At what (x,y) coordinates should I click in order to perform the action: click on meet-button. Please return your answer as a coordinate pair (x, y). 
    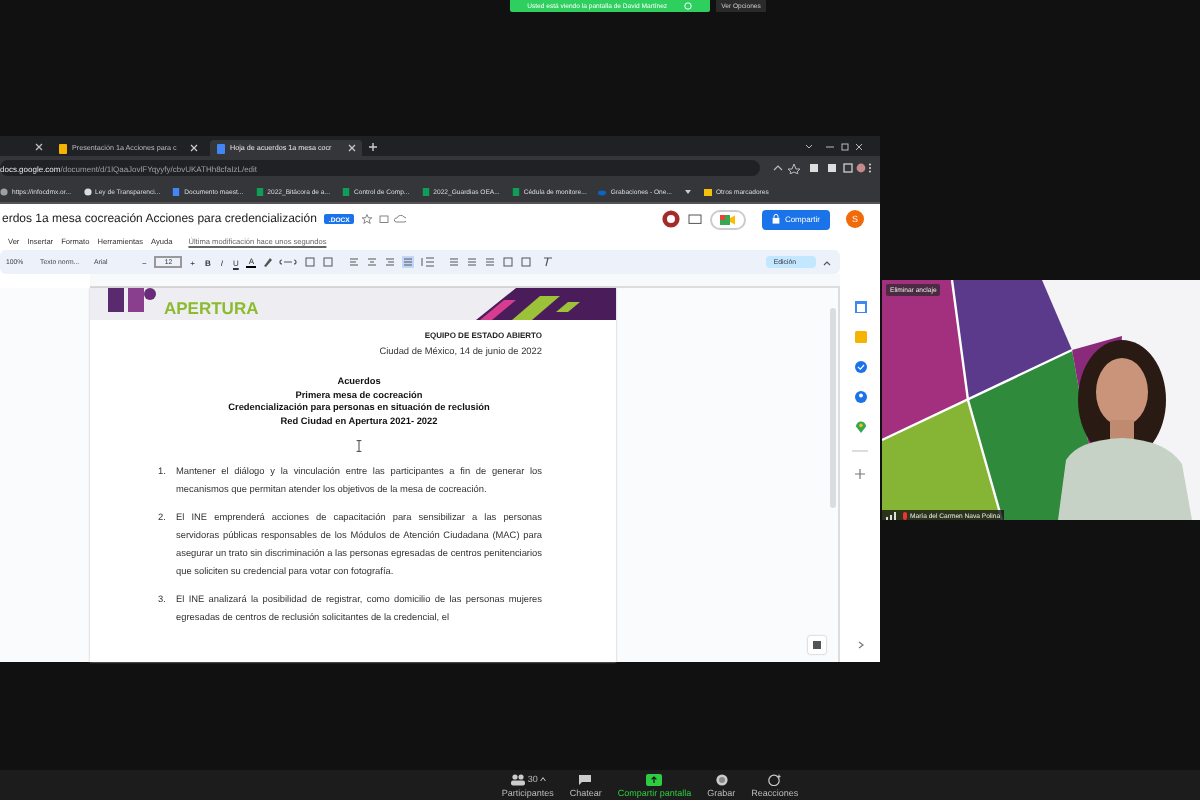
    Looking at the image, I should click on (728, 219).